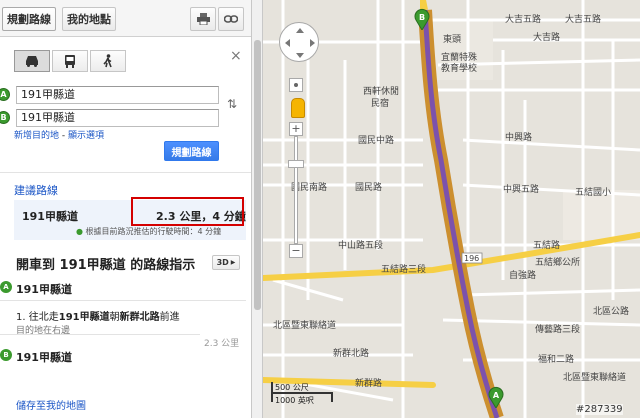 The width and height of the screenshot is (640, 418). I want to click on map-label-daji5: 大吉五路, so click(583, 20).